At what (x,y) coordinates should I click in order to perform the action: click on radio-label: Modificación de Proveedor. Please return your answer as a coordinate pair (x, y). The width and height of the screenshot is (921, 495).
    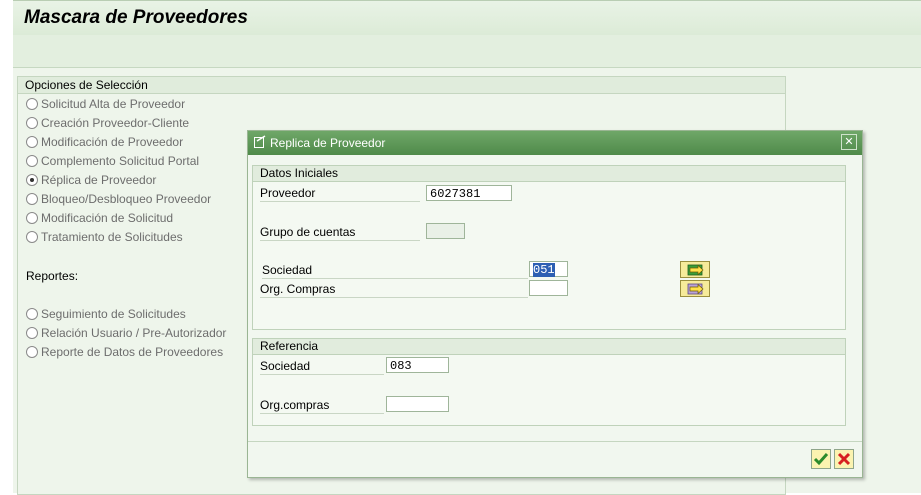
    Looking at the image, I should click on (112, 142).